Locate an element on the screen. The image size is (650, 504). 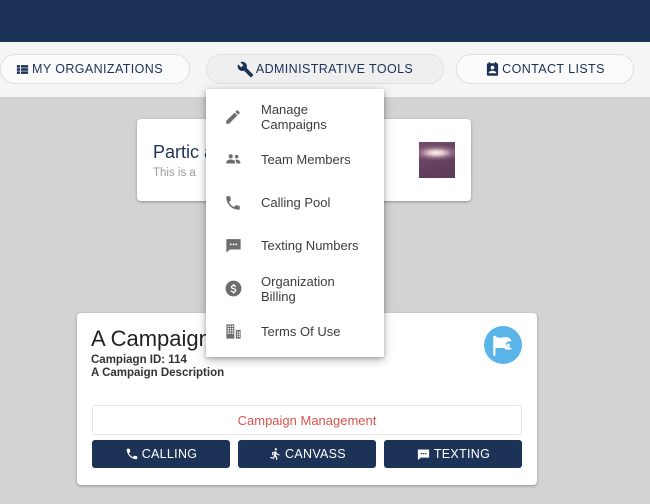
dollar-coin-icon is located at coordinates (233, 288).